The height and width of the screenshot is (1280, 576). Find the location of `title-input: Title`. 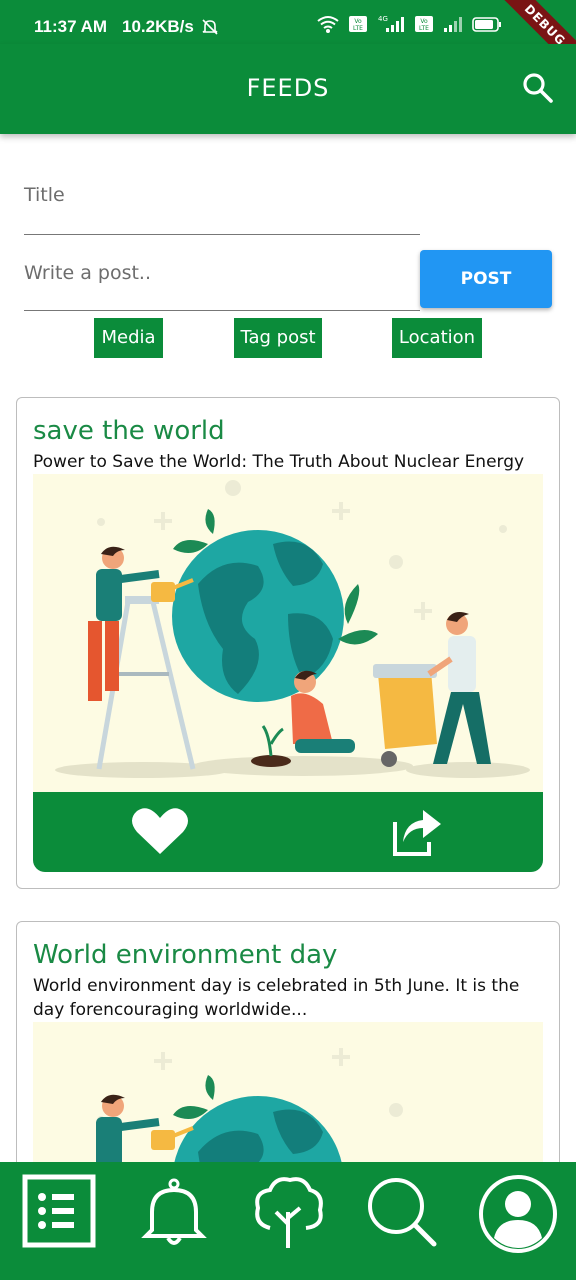

title-input: Title is located at coordinates (222, 207).